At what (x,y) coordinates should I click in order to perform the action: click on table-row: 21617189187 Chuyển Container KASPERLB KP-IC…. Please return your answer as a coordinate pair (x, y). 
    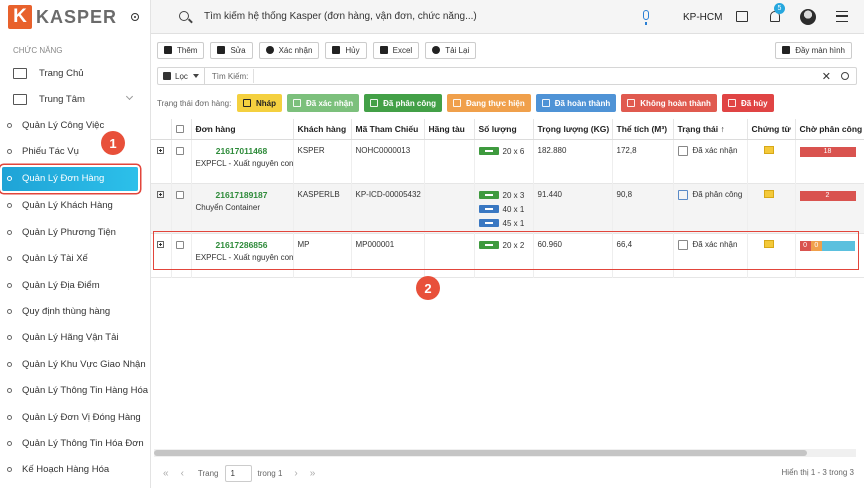
    Looking at the image, I should click on (507, 208).